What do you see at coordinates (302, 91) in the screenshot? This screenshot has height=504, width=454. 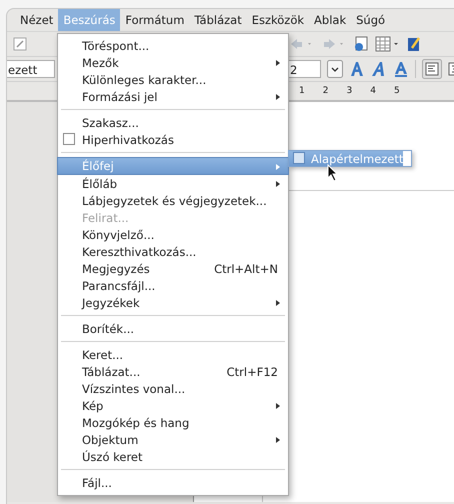 I see `ruler-number: 1` at bounding box center [302, 91].